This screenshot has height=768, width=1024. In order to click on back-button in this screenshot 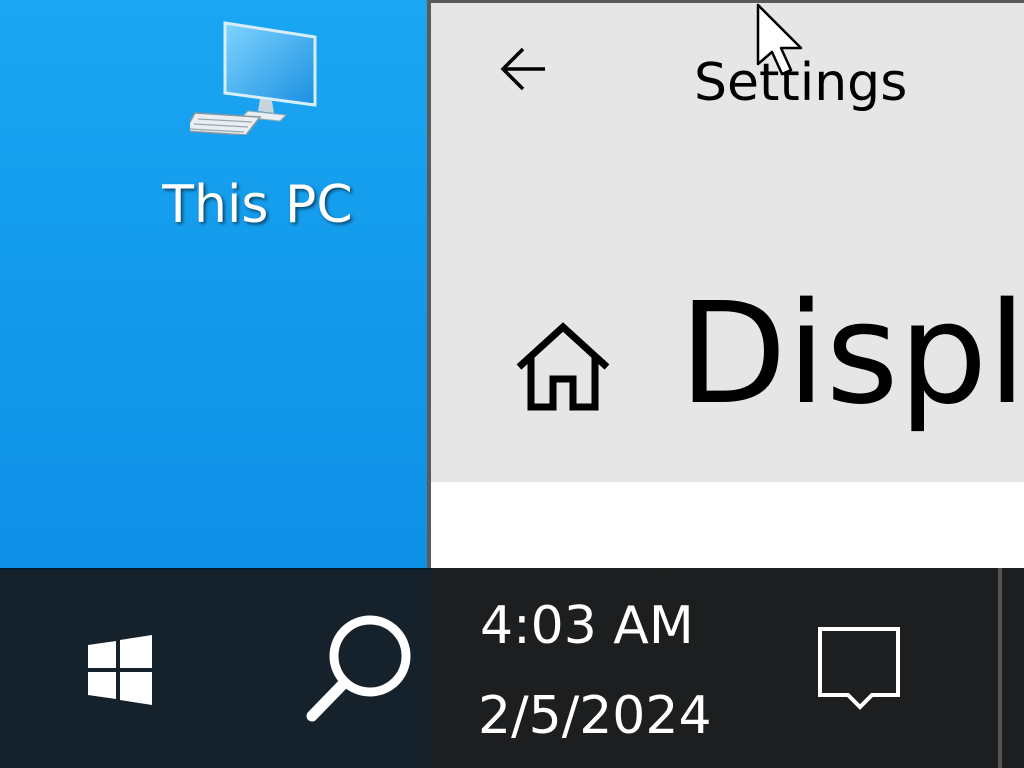, I will do `click(525, 69)`.